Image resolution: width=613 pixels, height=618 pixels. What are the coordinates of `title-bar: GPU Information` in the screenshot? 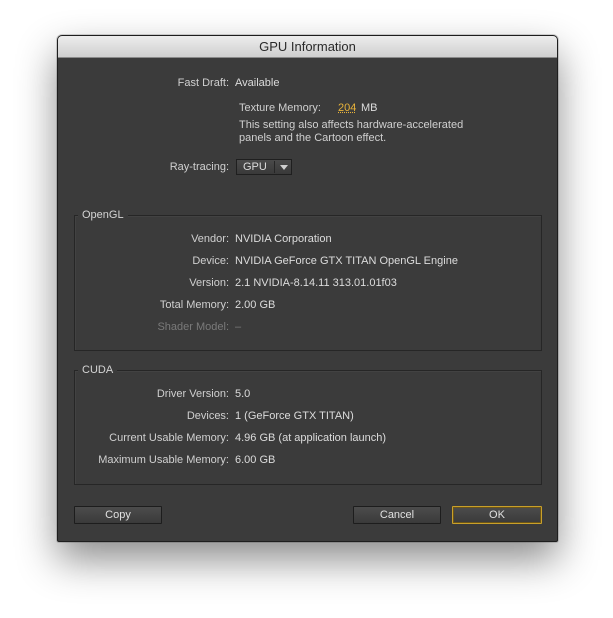 It's located at (307, 47).